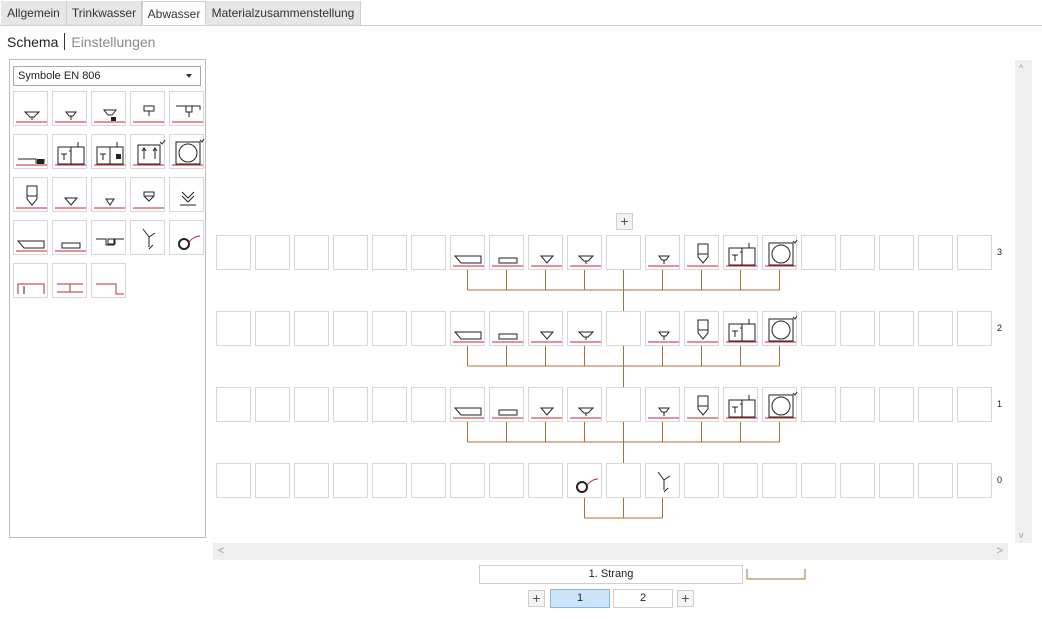 The height and width of the screenshot is (619, 1042). What do you see at coordinates (147, 237) in the screenshot?
I see `palette-branch-pipe-symbol` at bounding box center [147, 237].